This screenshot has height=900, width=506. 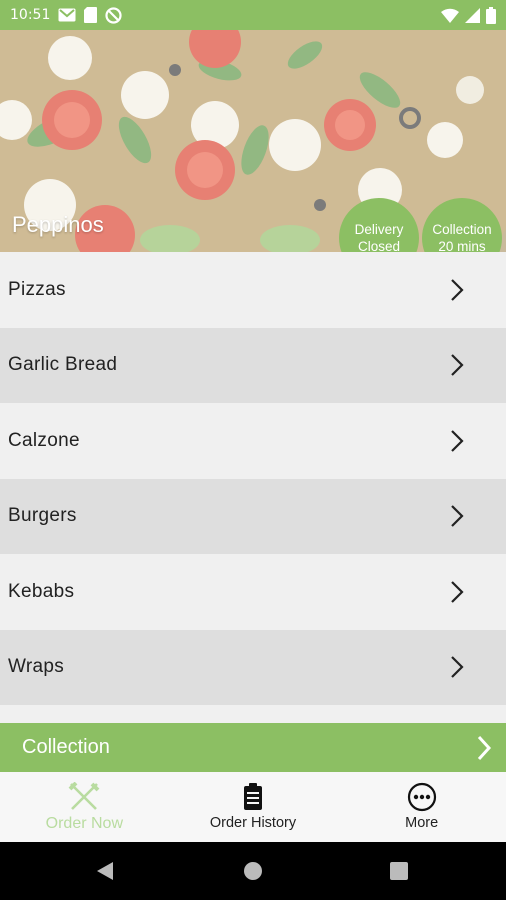 What do you see at coordinates (399, 871) in the screenshot?
I see `recents-icon` at bounding box center [399, 871].